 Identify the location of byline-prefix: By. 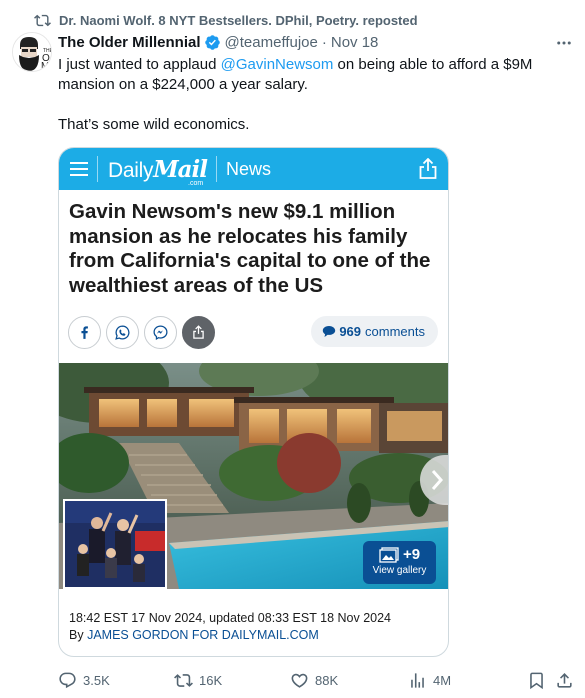
(78, 635).